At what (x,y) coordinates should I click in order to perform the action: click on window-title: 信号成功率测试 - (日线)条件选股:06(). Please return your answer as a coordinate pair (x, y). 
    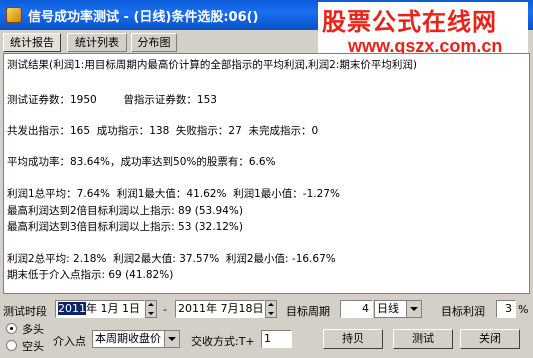
    Looking at the image, I should click on (143, 17).